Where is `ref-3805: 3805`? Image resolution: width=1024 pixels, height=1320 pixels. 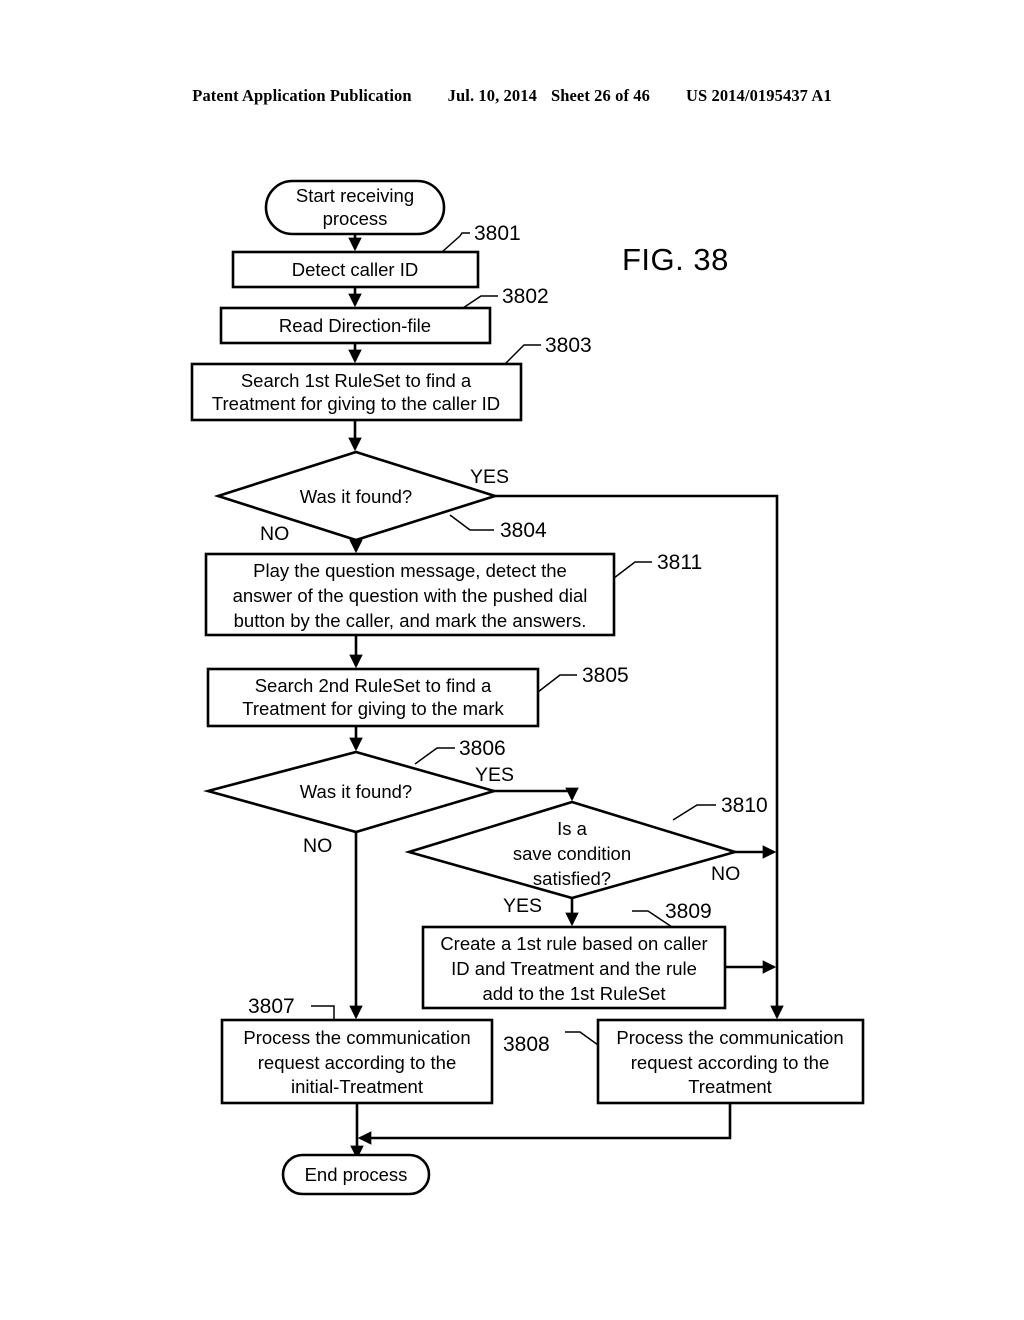
ref-3805: 3805 is located at coordinates (605, 675).